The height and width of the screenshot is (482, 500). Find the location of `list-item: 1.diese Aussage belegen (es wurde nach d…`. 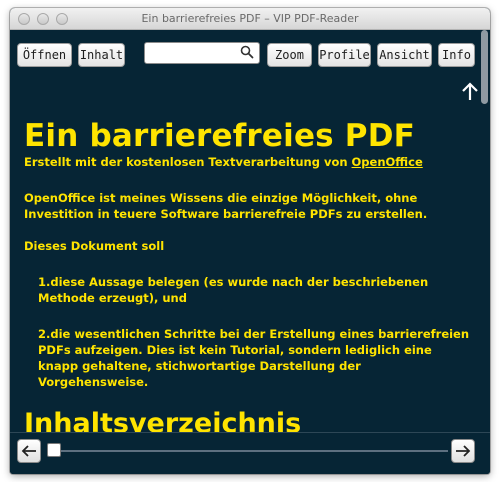

list-item: 1.diese Aussage belegen (es wurde nach d… is located at coordinates (233, 290).